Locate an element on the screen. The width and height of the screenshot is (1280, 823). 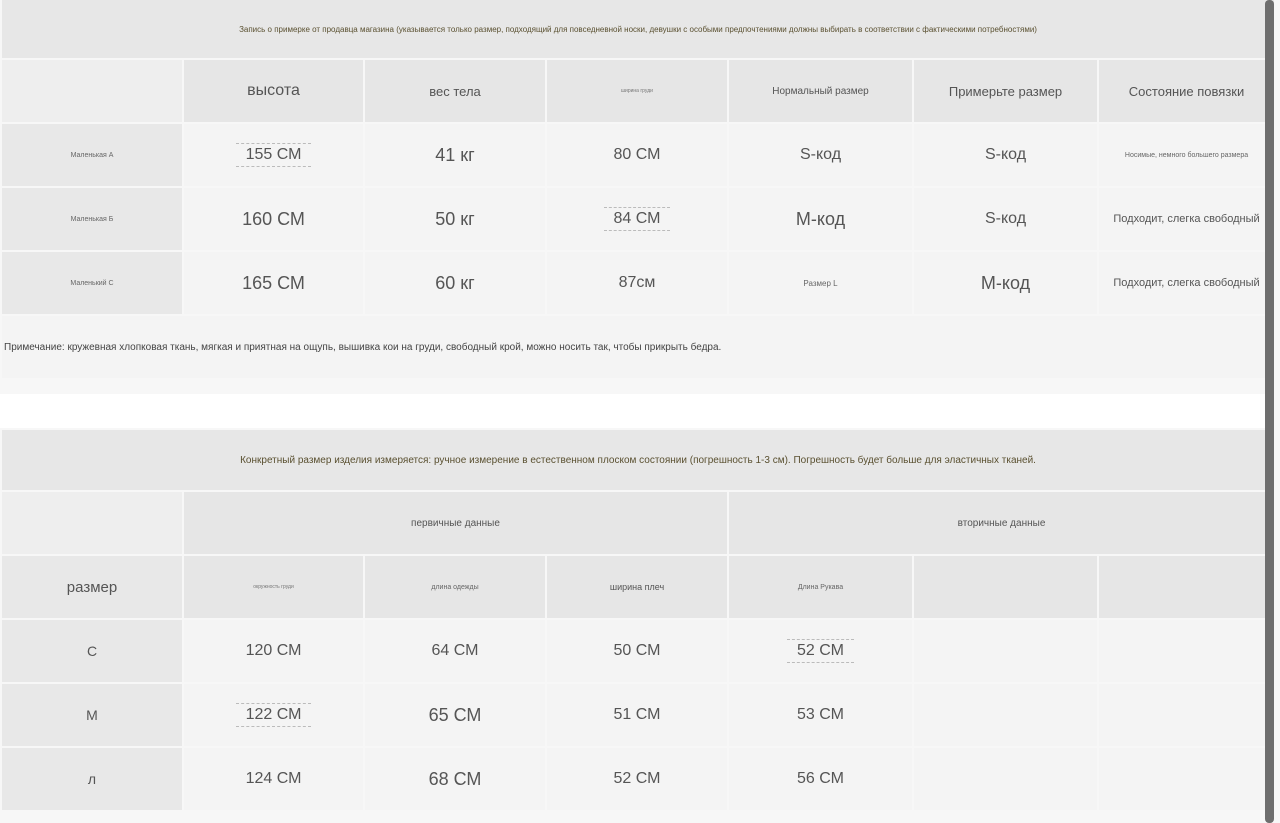
normal-size-value: Размер L is located at coordinates (820, 283).